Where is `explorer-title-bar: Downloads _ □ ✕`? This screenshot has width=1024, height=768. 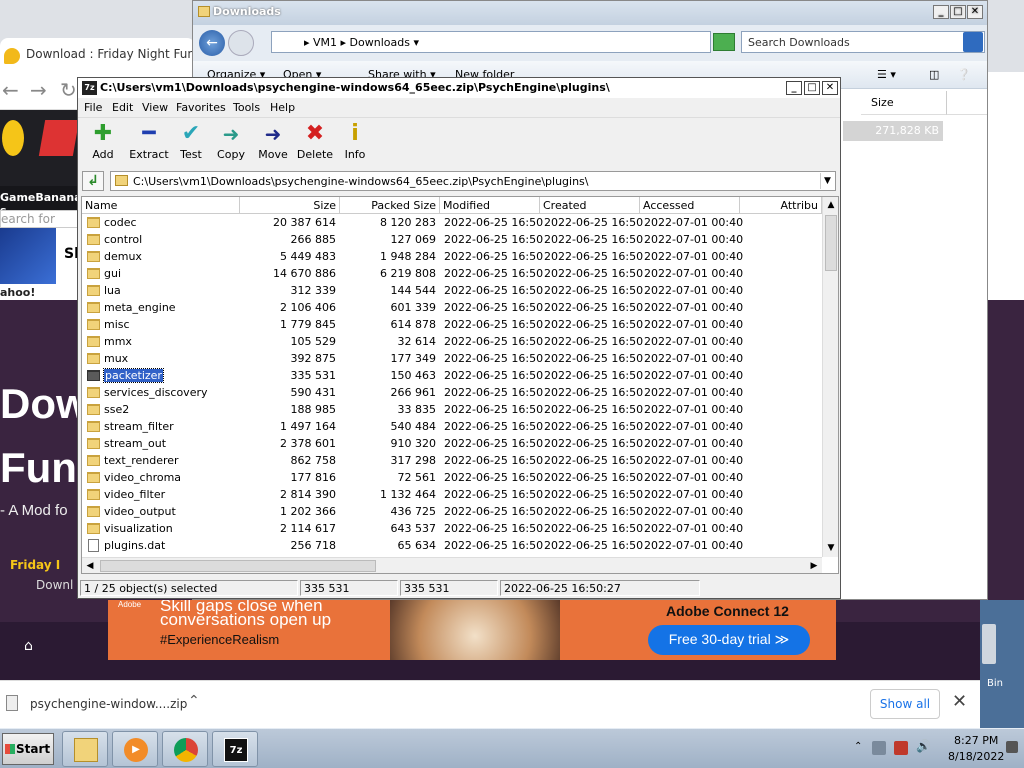 explorer-title-bar: Downloads _ □ ✕ is located at coordinates (590, 13).